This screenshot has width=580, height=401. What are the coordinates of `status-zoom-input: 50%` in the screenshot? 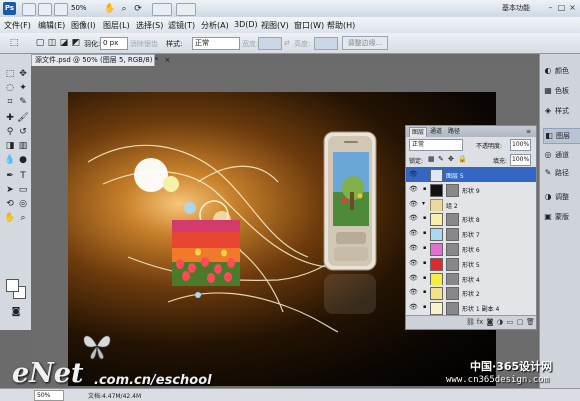 It's located at (49, 395).